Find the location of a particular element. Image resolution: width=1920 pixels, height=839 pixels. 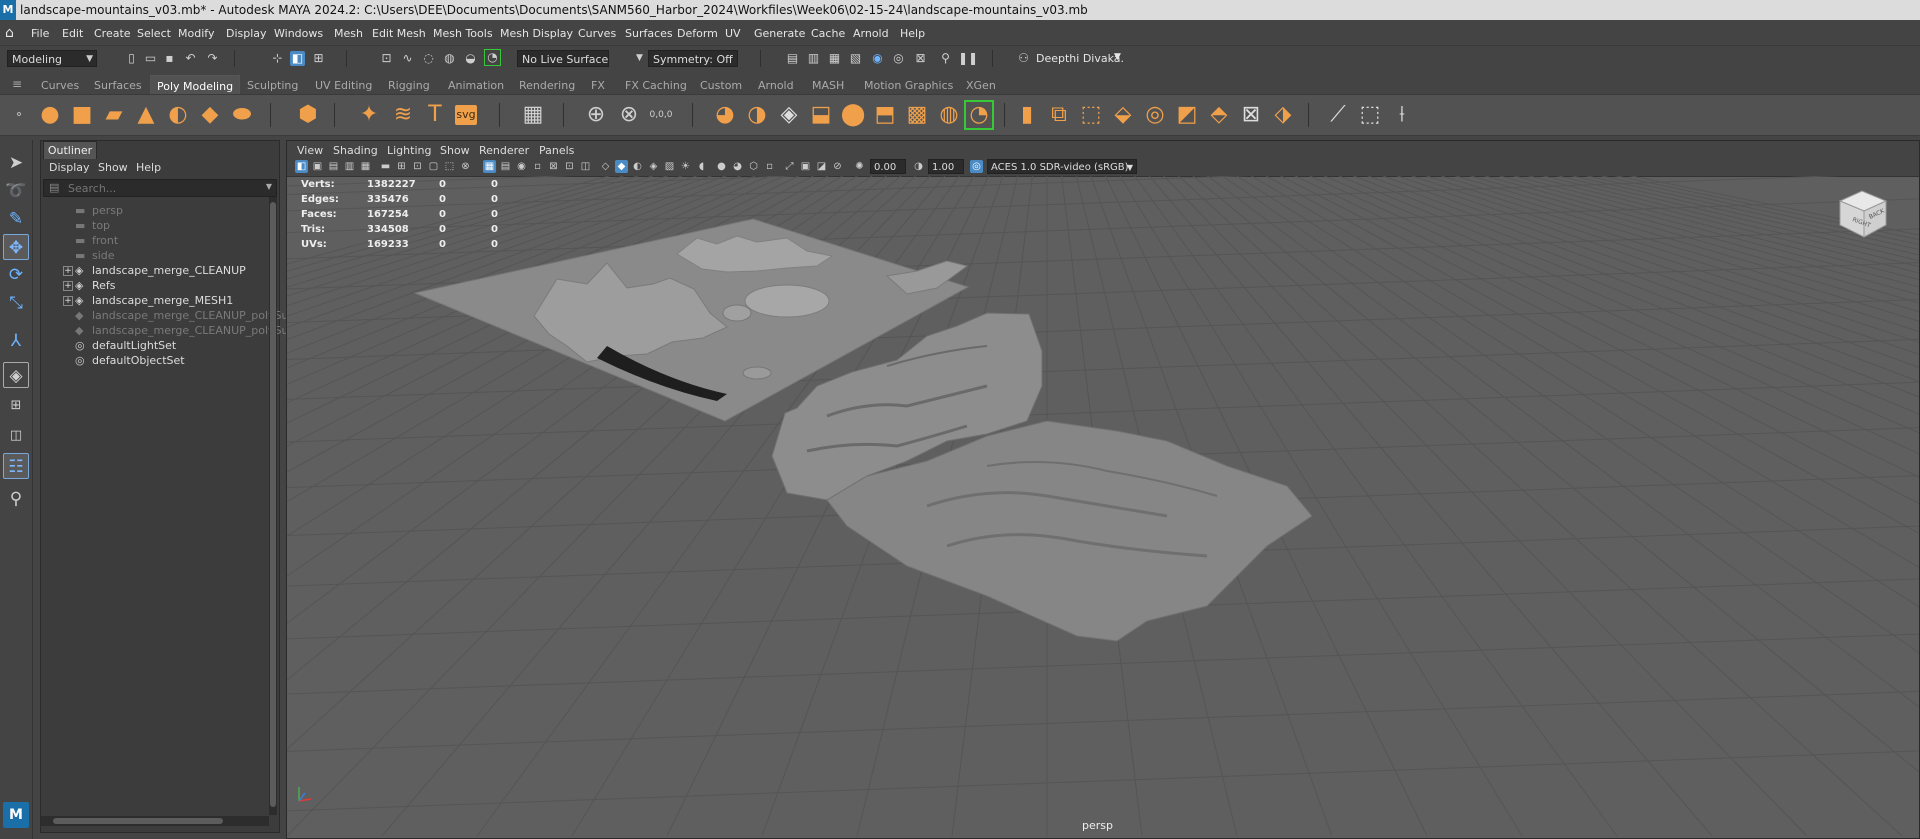

outliner-menu-help: Help is located at coordinates (148, 167).